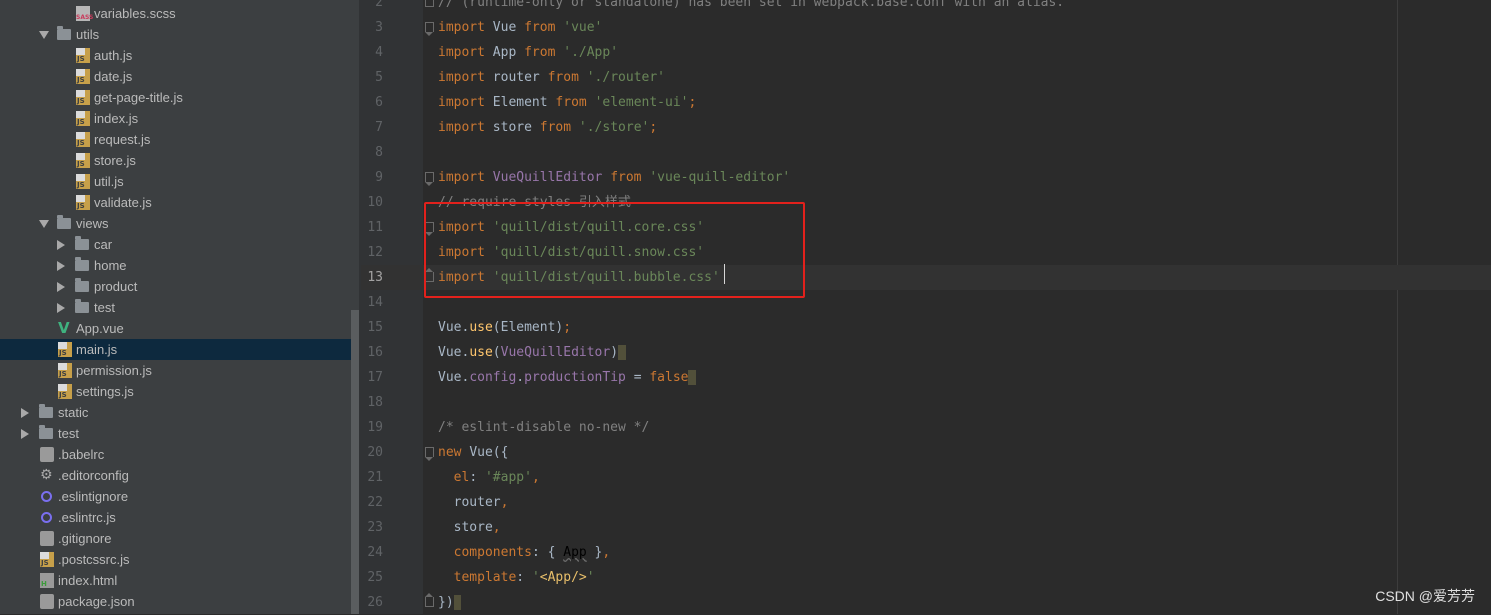 This screenshot has height=615, width=1491. What do you see at coordinates (528, 52) in the screenshot?
I see `code-text: import App from './App'` at bounding box center [528, 52].